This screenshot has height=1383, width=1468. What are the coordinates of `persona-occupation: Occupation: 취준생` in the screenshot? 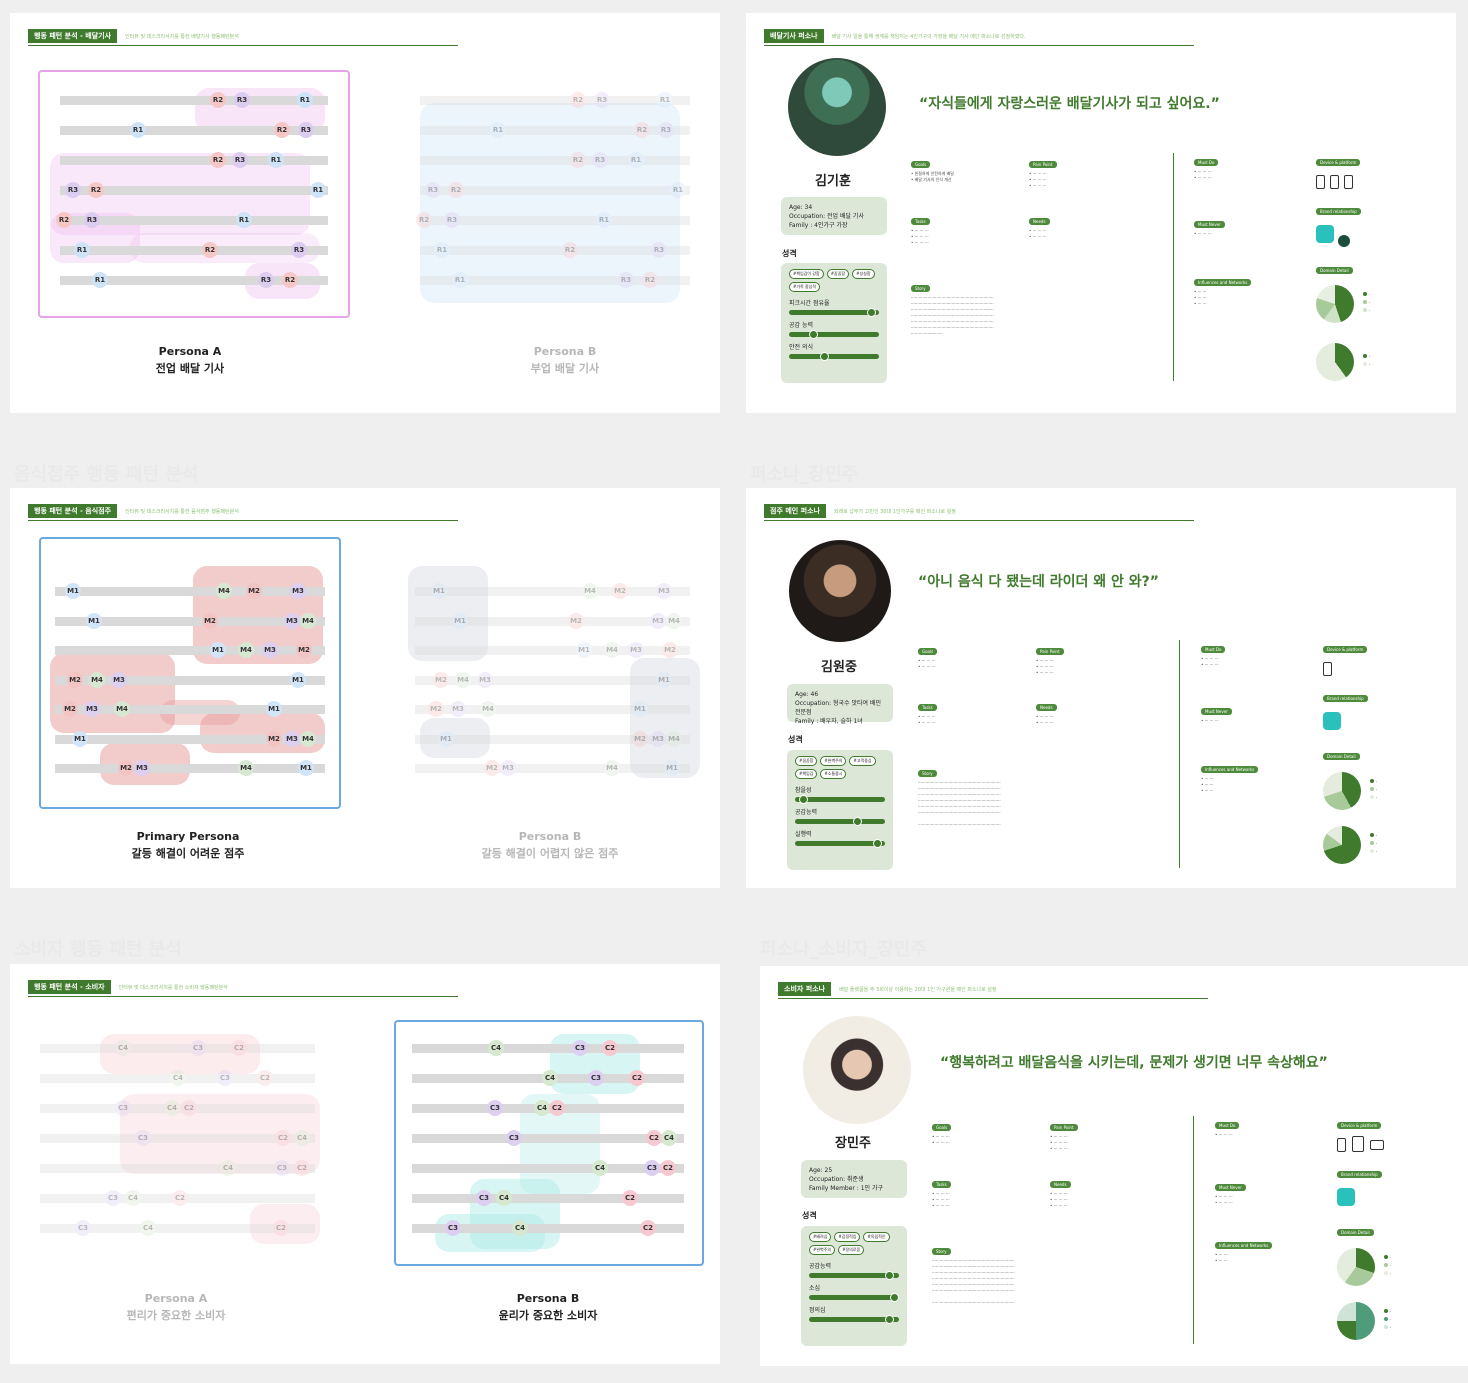 It's located at (836, 1179).